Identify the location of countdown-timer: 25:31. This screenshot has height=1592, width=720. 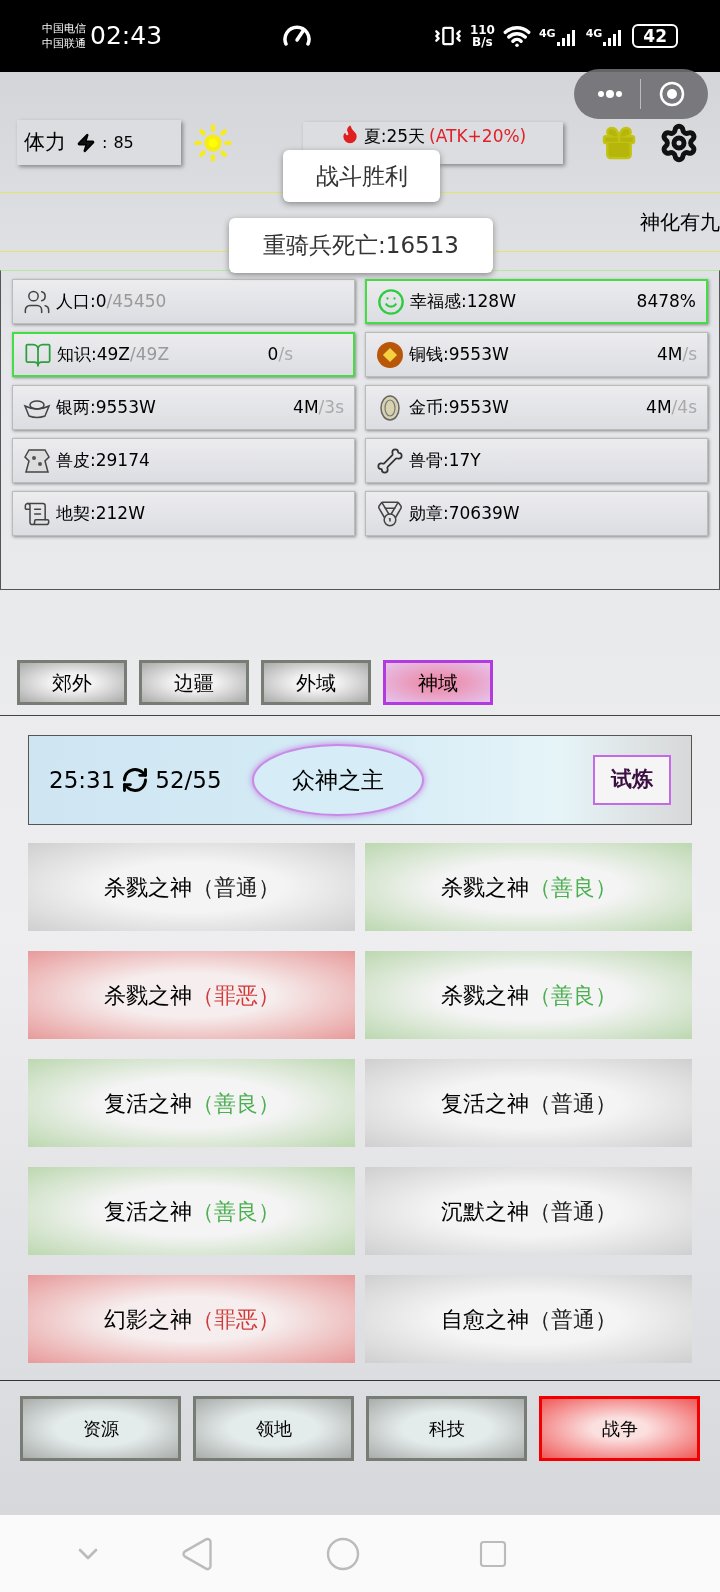
(82, 780).